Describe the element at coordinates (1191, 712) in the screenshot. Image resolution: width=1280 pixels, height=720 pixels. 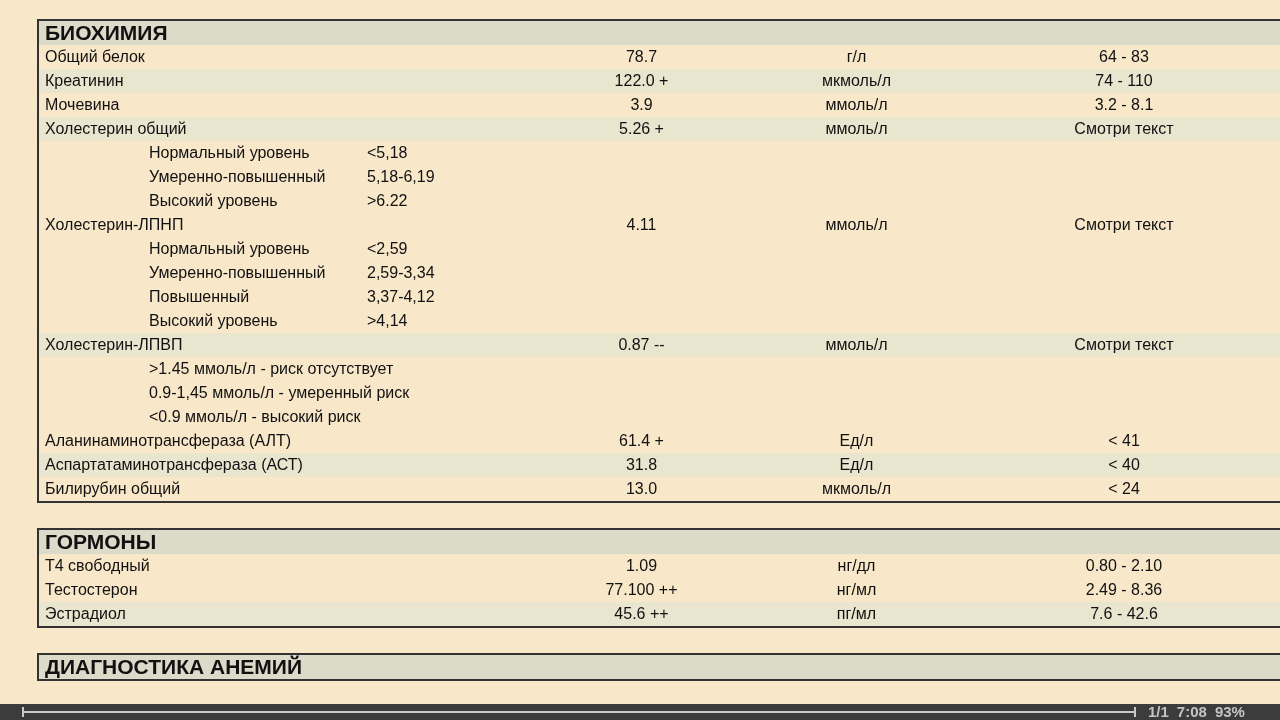
I see `clock-time: 7:08` at that location.